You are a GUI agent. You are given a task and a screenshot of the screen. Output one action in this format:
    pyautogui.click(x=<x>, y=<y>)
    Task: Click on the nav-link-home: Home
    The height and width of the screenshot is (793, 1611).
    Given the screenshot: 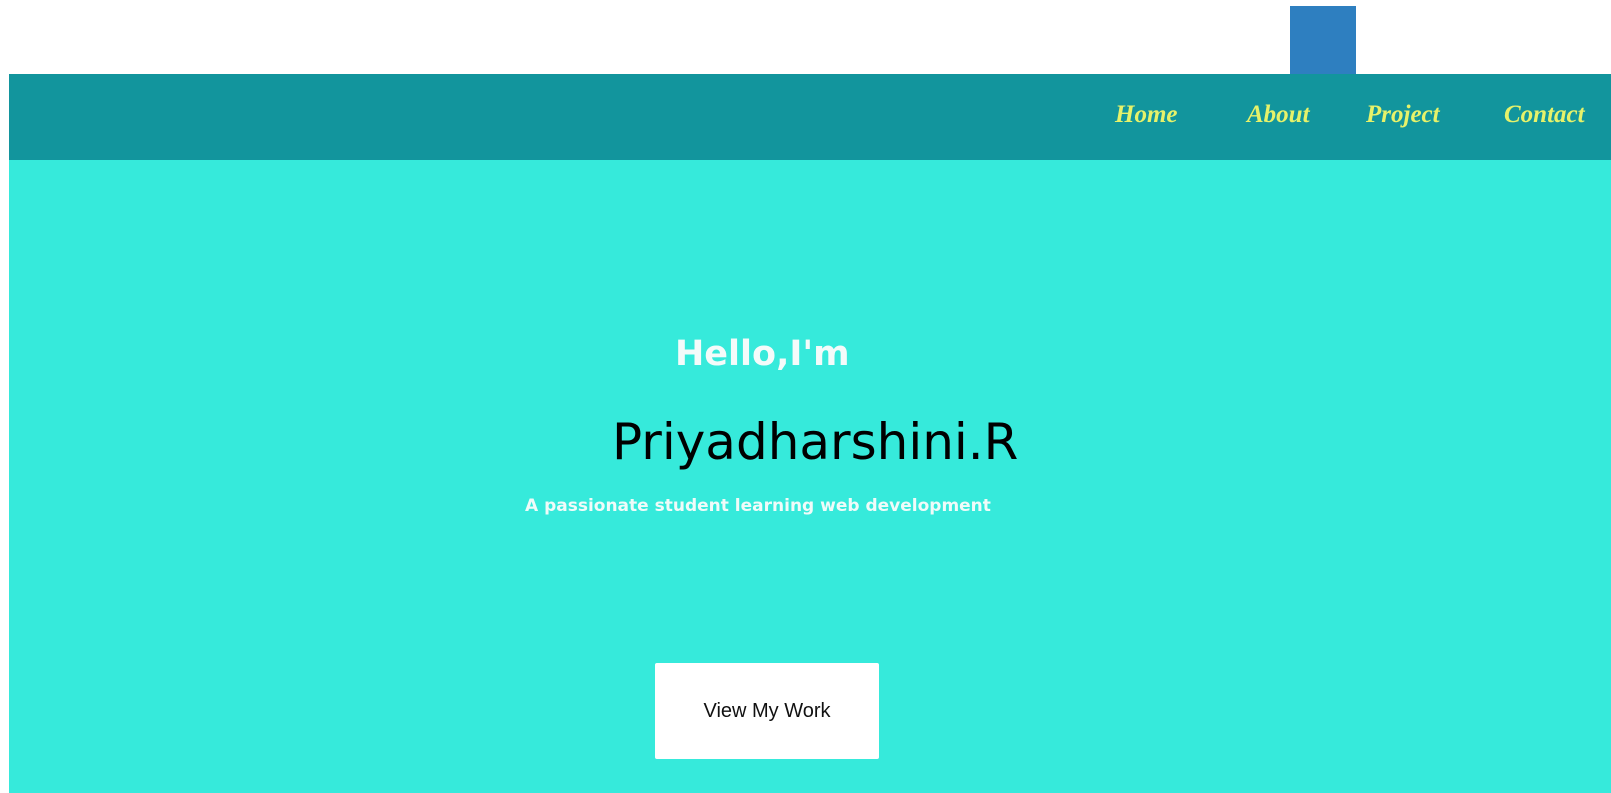 What is the action you would take?
    pyautogui.click(x=1146, y=114)
    